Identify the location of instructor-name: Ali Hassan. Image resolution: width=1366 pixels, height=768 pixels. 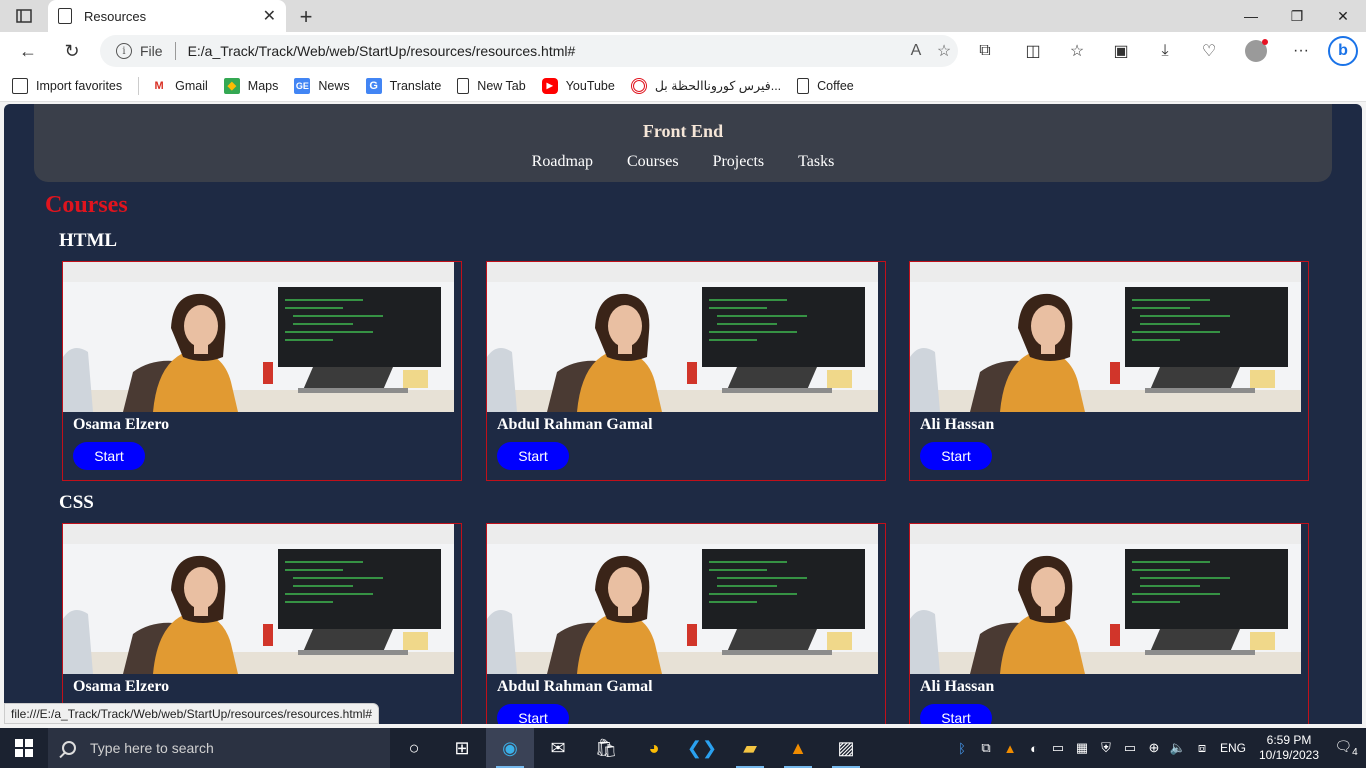
(957, 424).